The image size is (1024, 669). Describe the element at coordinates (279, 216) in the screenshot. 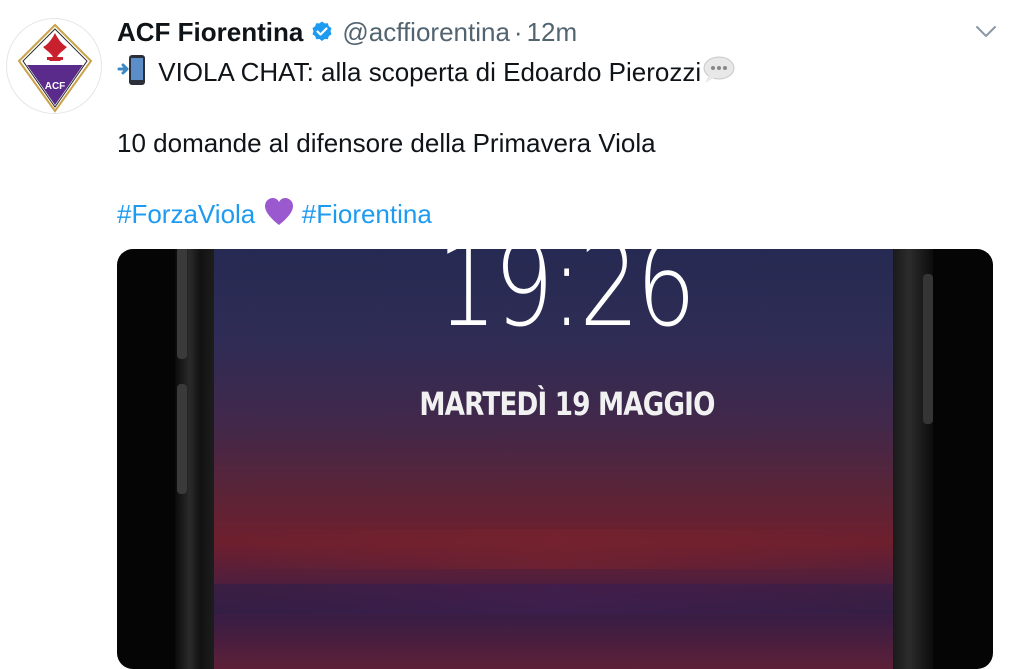

I see `purple-heart-icon` at that location.